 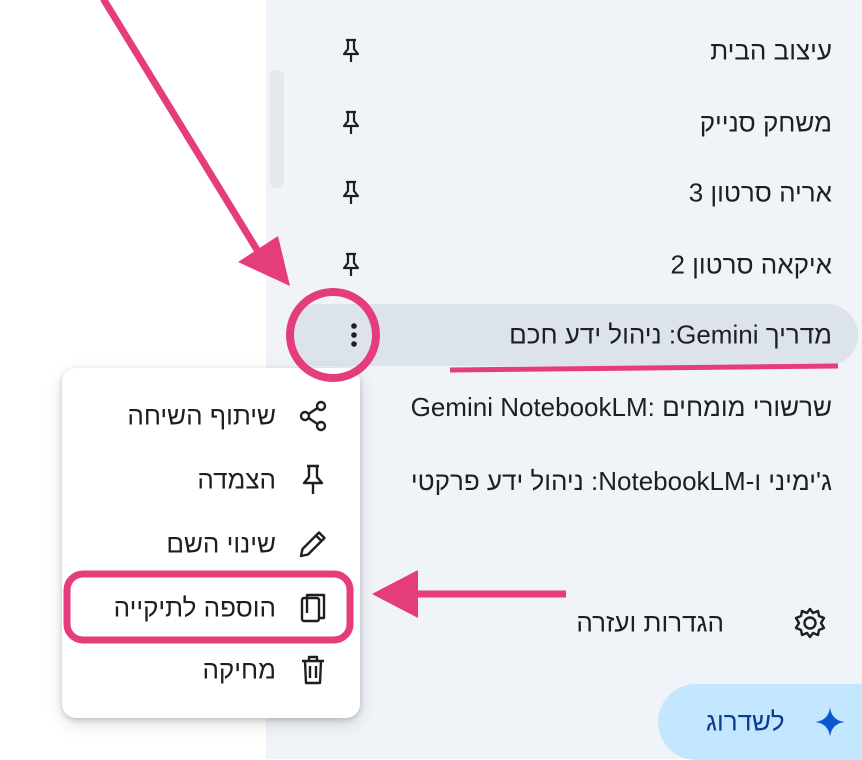 I want to click on upgrade-label: לשדרוג, so click(x=745, y=721).